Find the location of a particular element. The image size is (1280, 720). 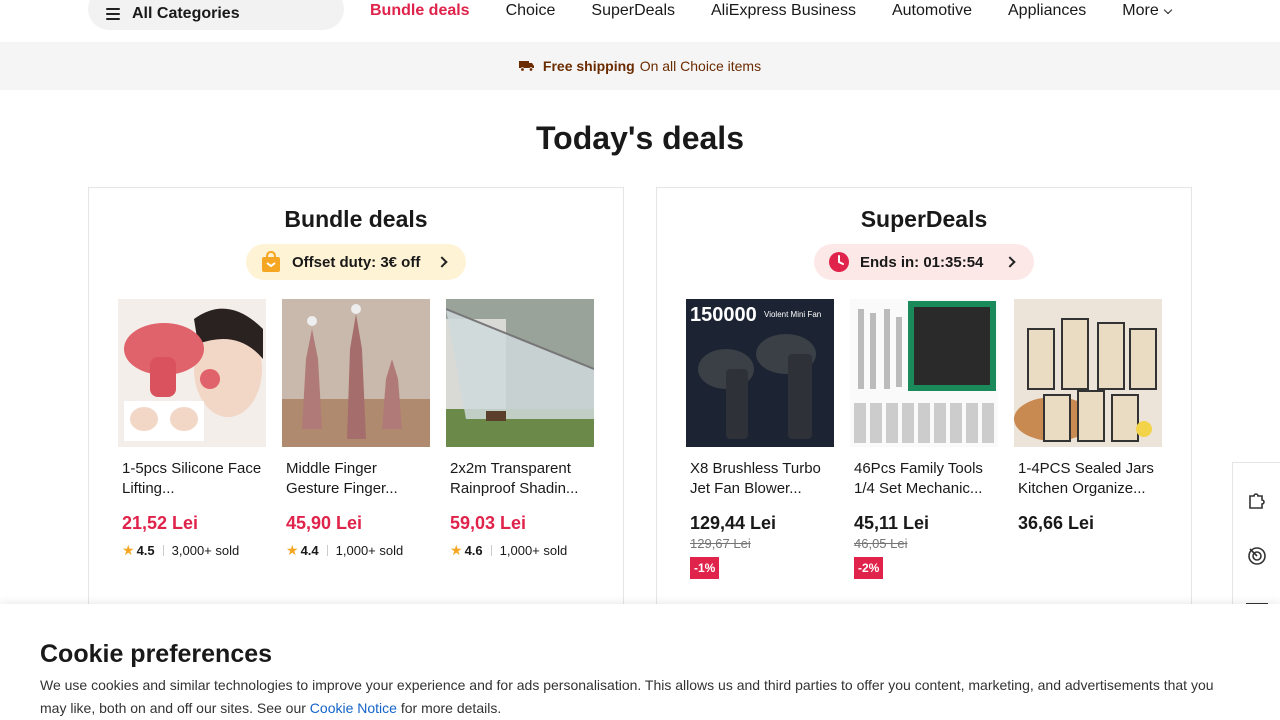

offset-duty-pill: Offset duty: 3€ off is located at coordinates (356, 262).